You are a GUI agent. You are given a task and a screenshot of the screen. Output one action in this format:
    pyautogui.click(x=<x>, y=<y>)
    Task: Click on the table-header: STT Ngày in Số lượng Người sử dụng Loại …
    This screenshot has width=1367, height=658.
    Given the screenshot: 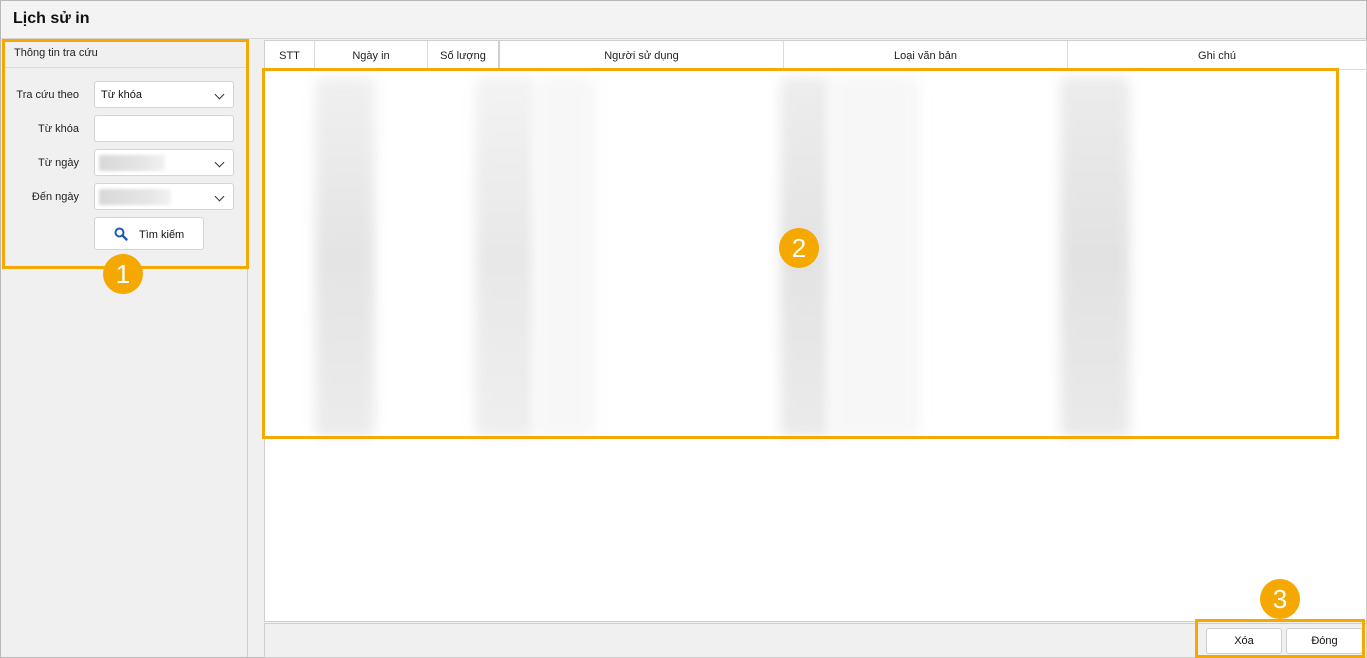 What is the action you would take?
    pyautogui.click(x=815, y=55)
    